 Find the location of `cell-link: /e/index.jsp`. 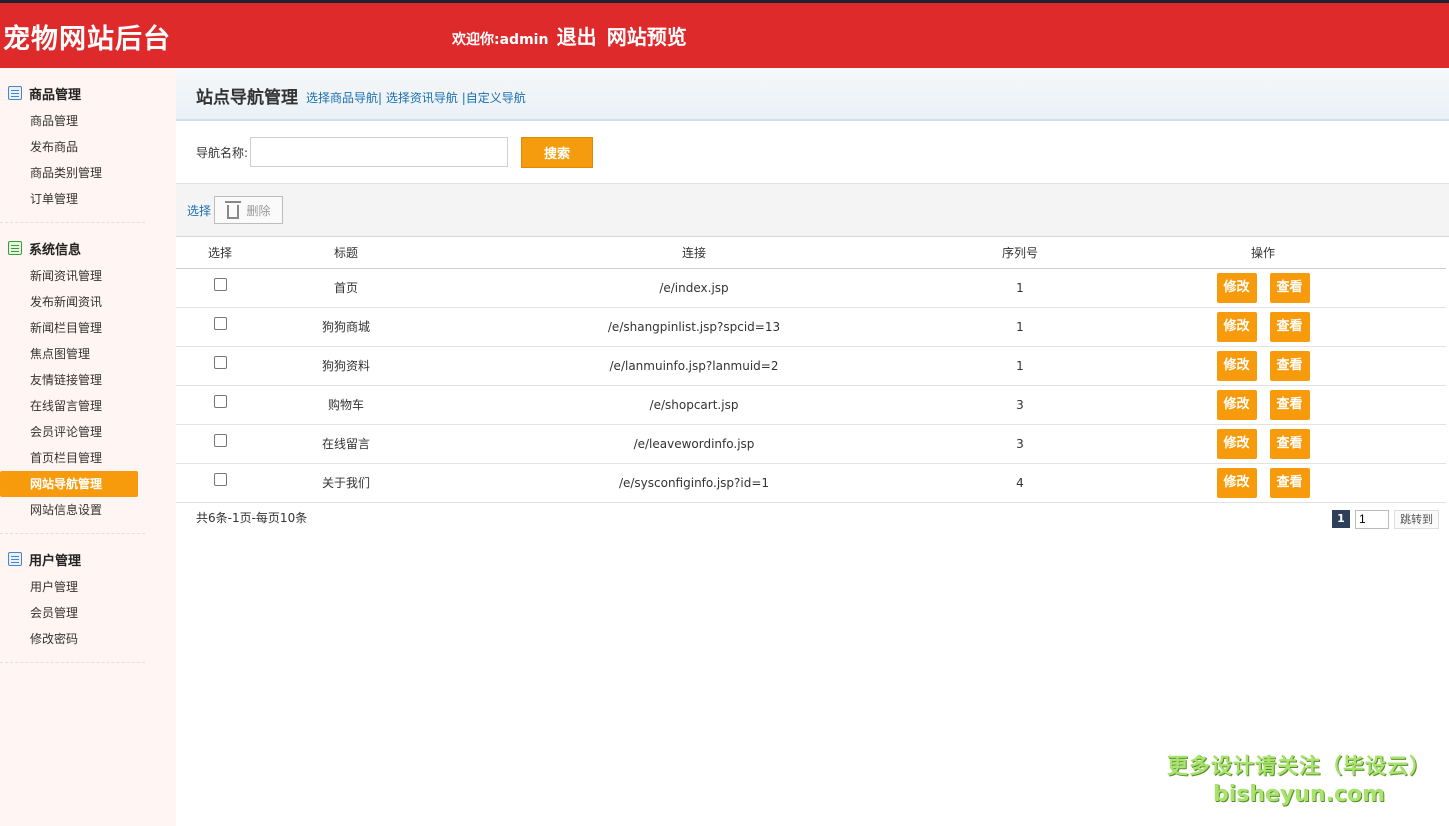

cell-link: /e/index.jsp is located at coordinates (694, 288).